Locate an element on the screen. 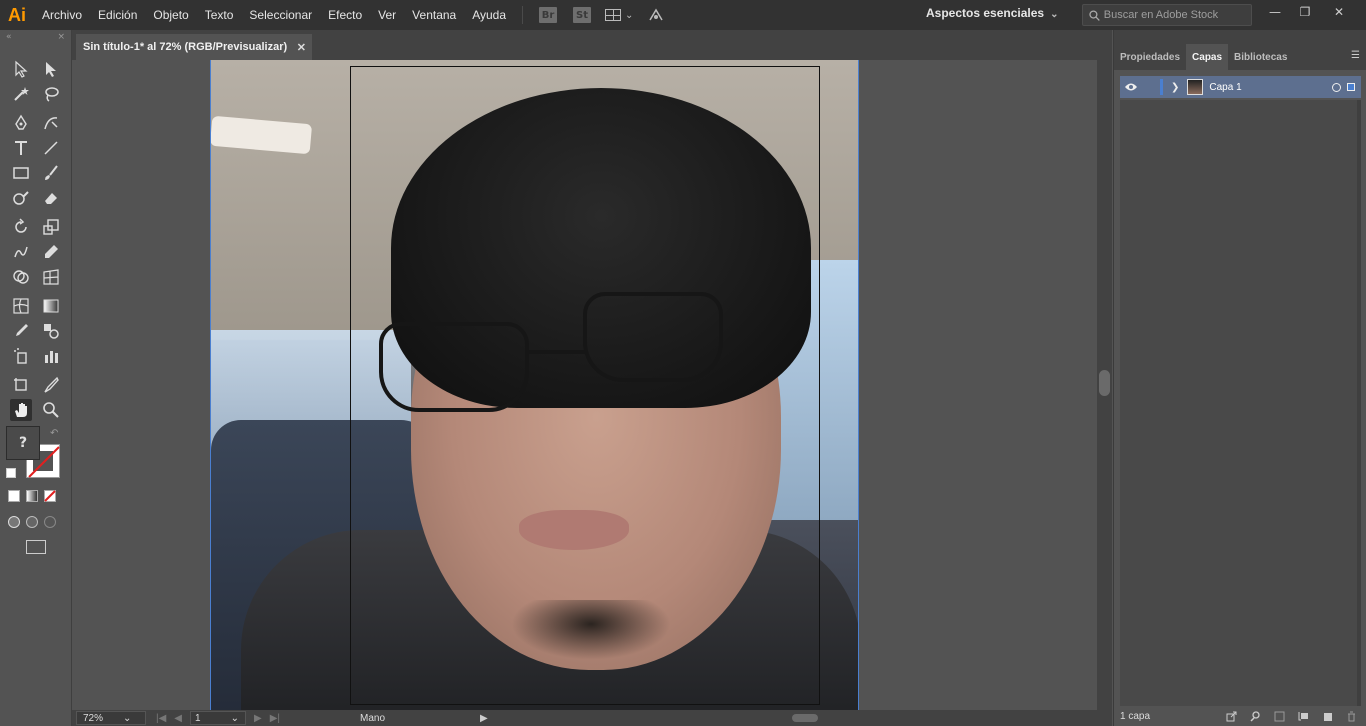 The image size is (1366, 726). symbol-sprayer-icon is located at coordinates (21, 356).